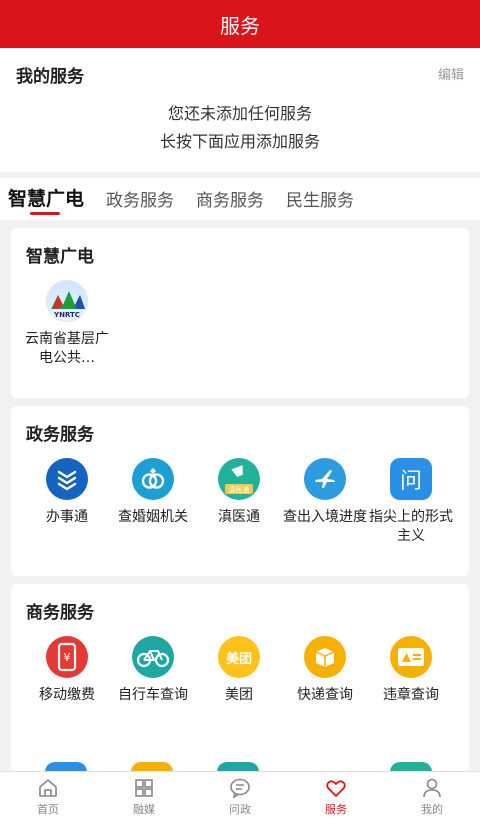 Image resolution: width=480 pixels, height=821 pixels. I want to click on nav-services: 服务, so click(336, 796).